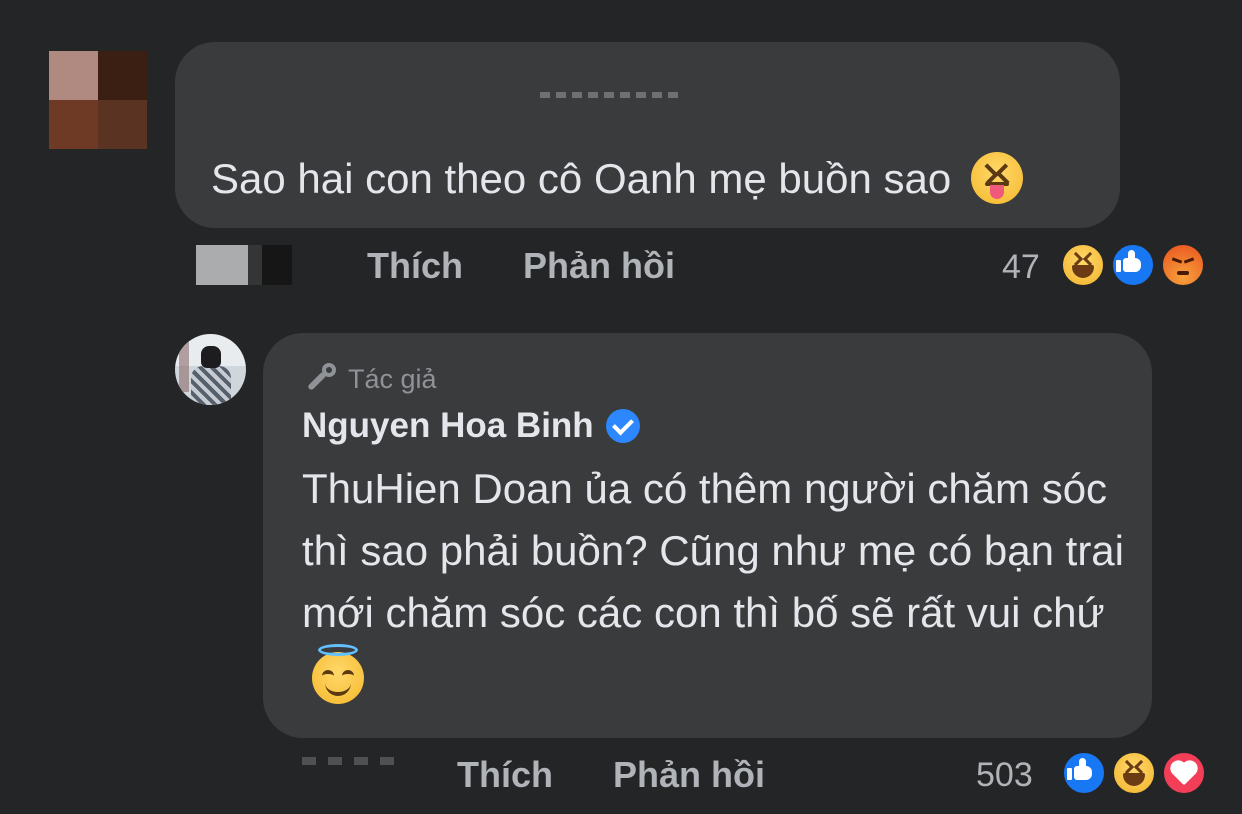 The width and height of the screenshot is (1242, 814). I want to click on author-name-row: Nguyen Hoa Binh, so click(471, 426).